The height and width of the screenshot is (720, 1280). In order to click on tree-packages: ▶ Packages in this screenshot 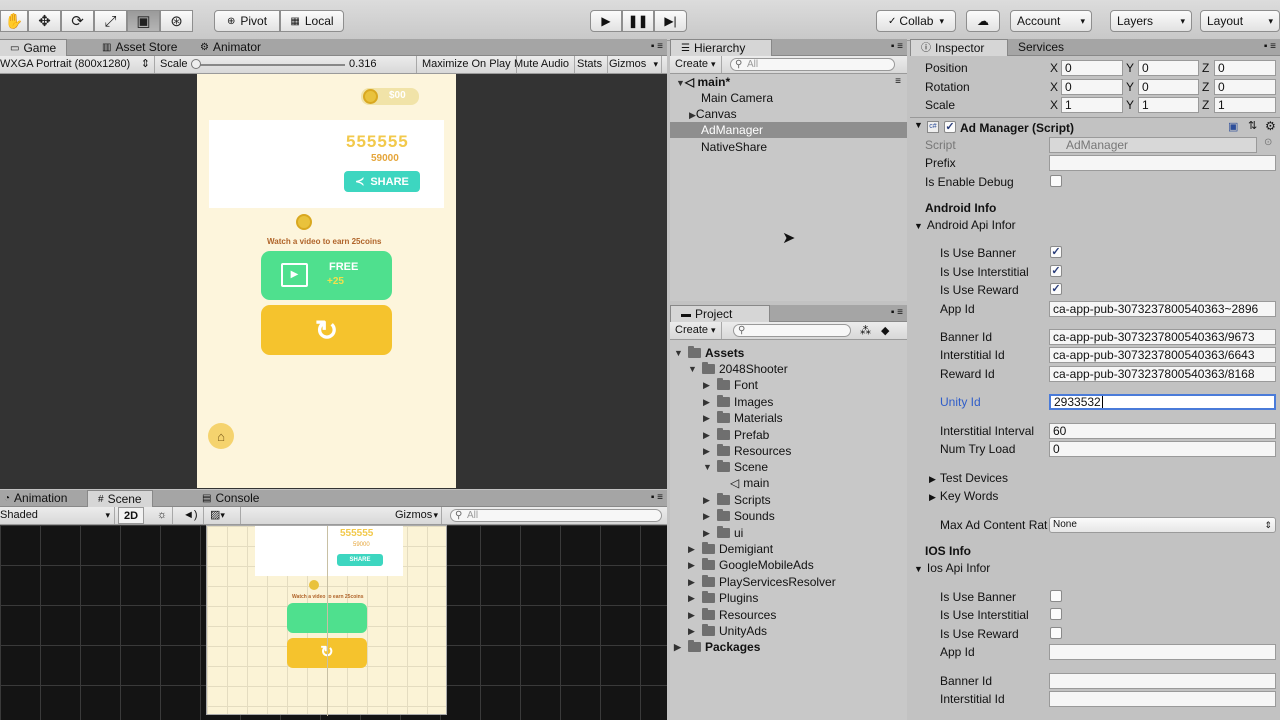, I will do `click(717, 647)`.